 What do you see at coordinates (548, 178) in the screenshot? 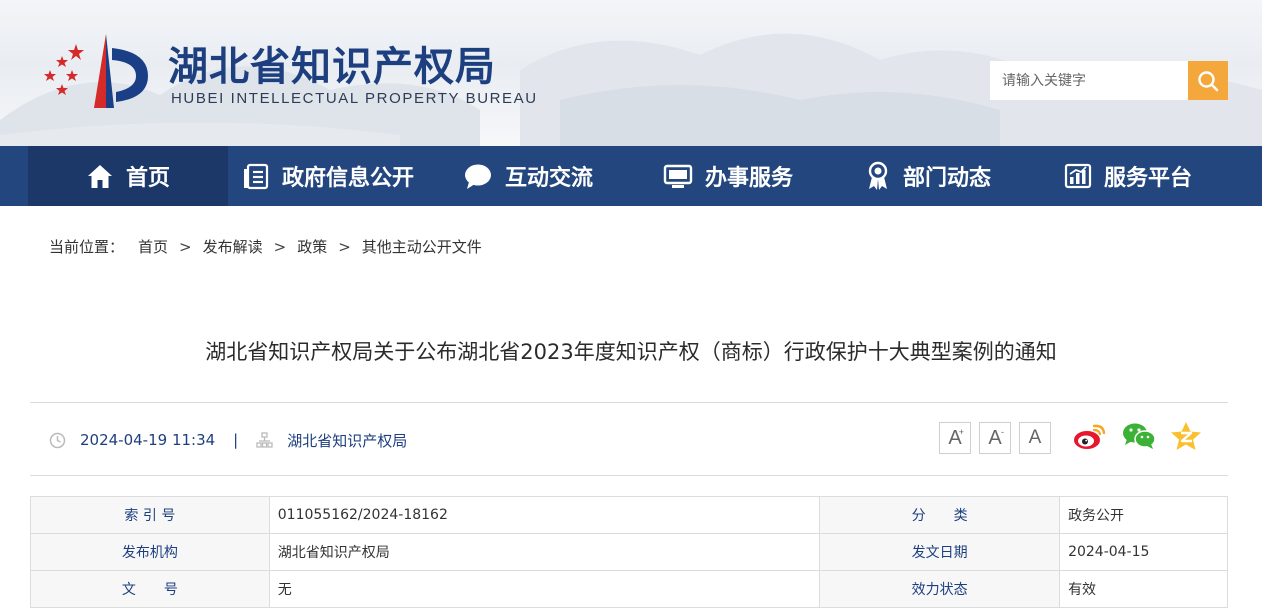
I see `nav-item-label: 互动交流` at bounding box center [548, 178].